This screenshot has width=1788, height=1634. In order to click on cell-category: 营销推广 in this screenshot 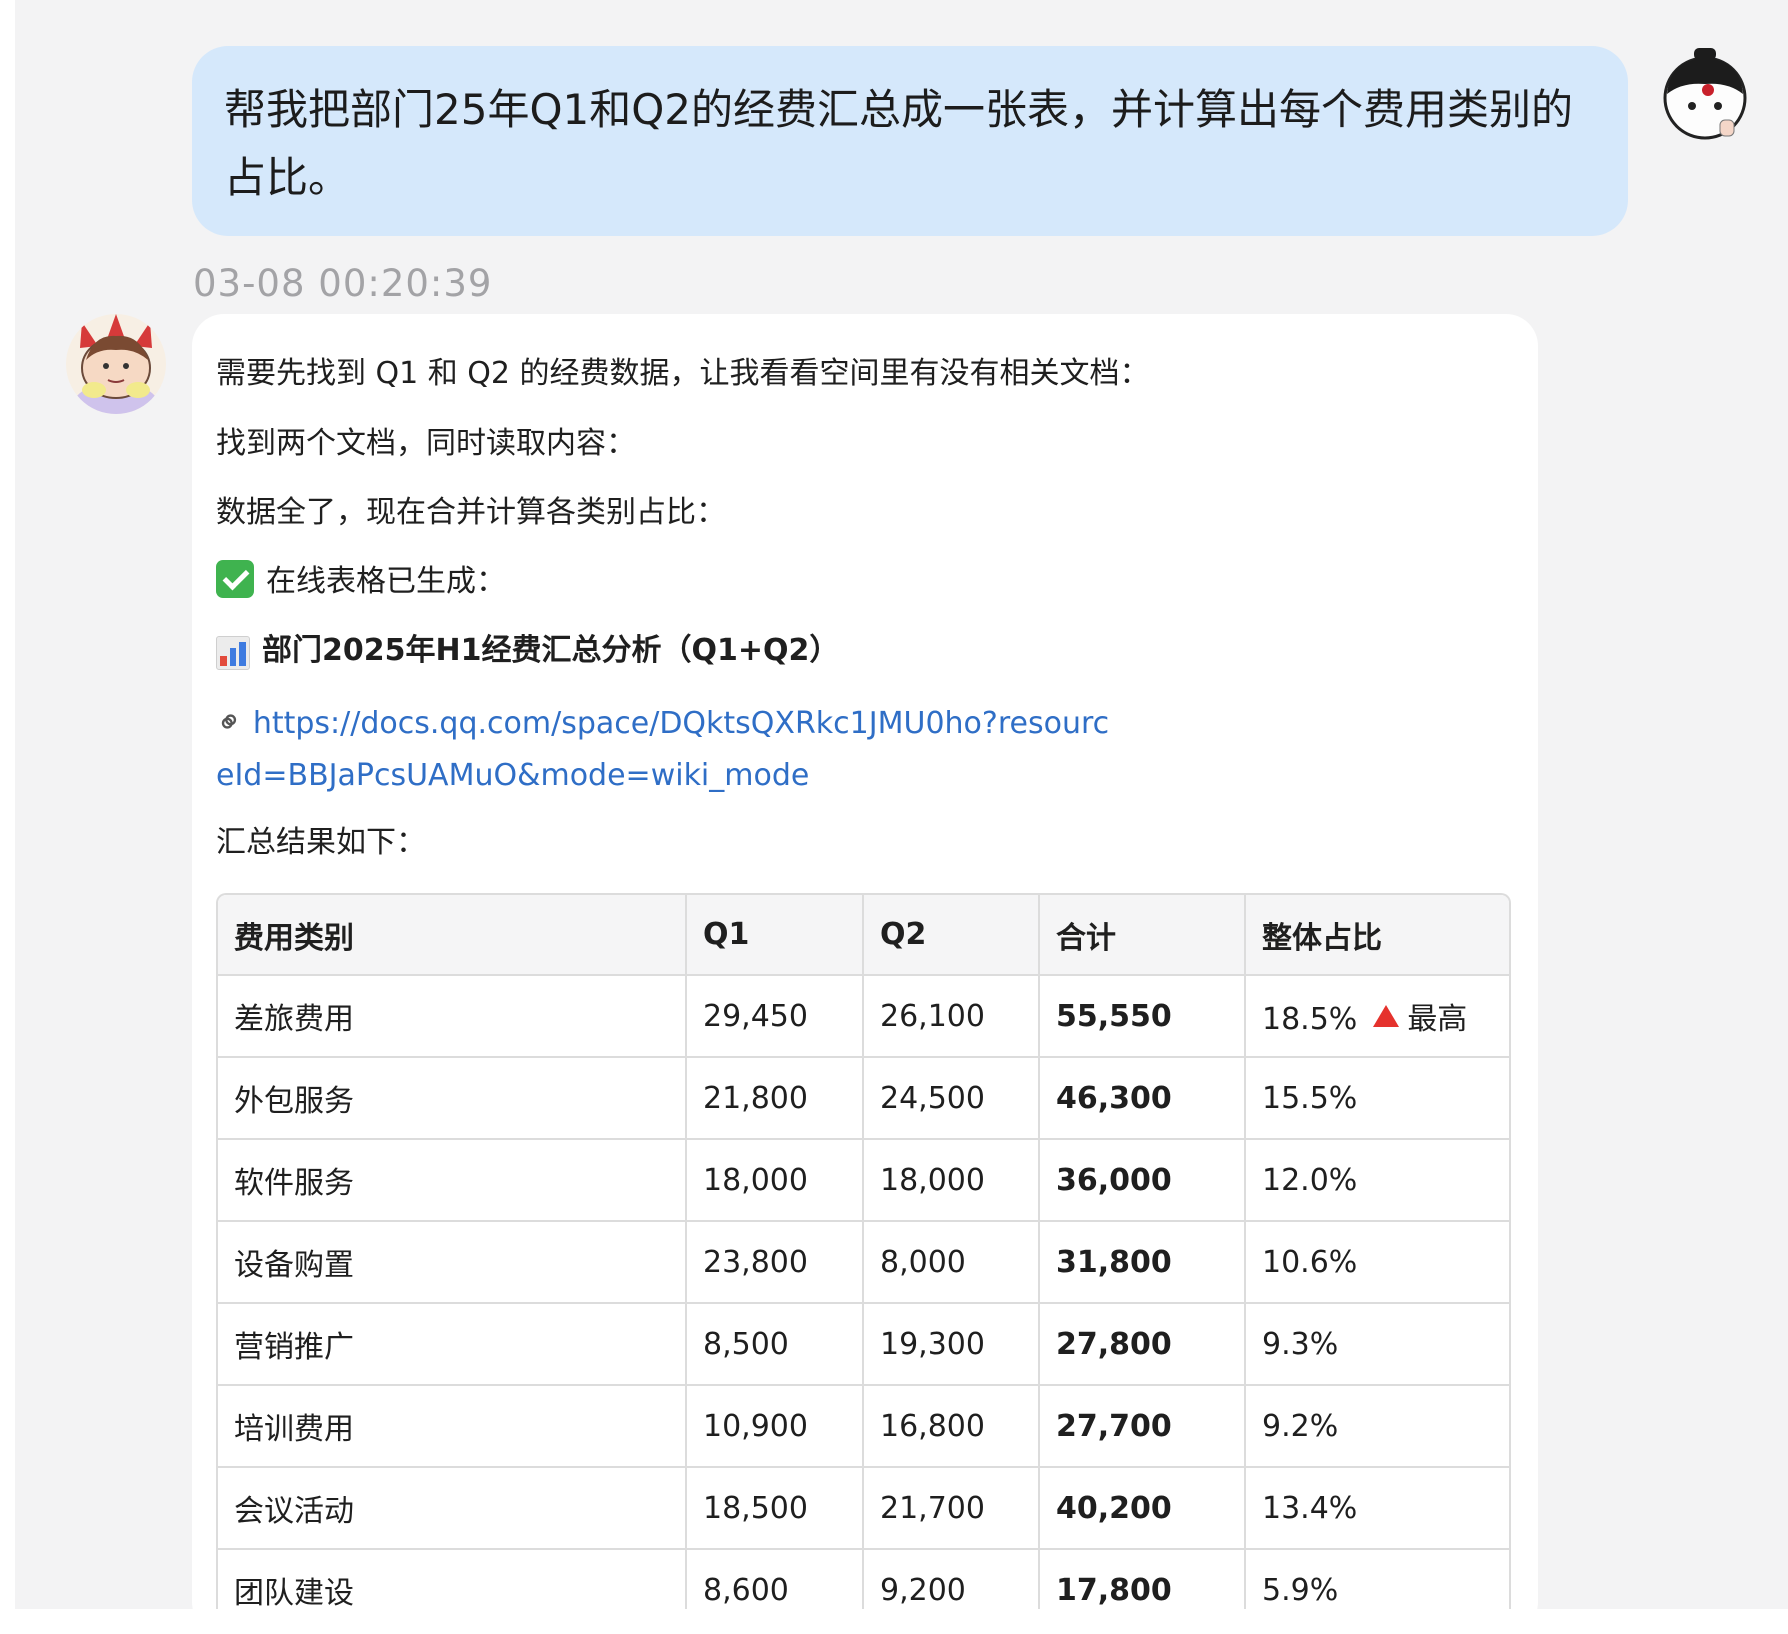, I will do `click(452, 1344)`.